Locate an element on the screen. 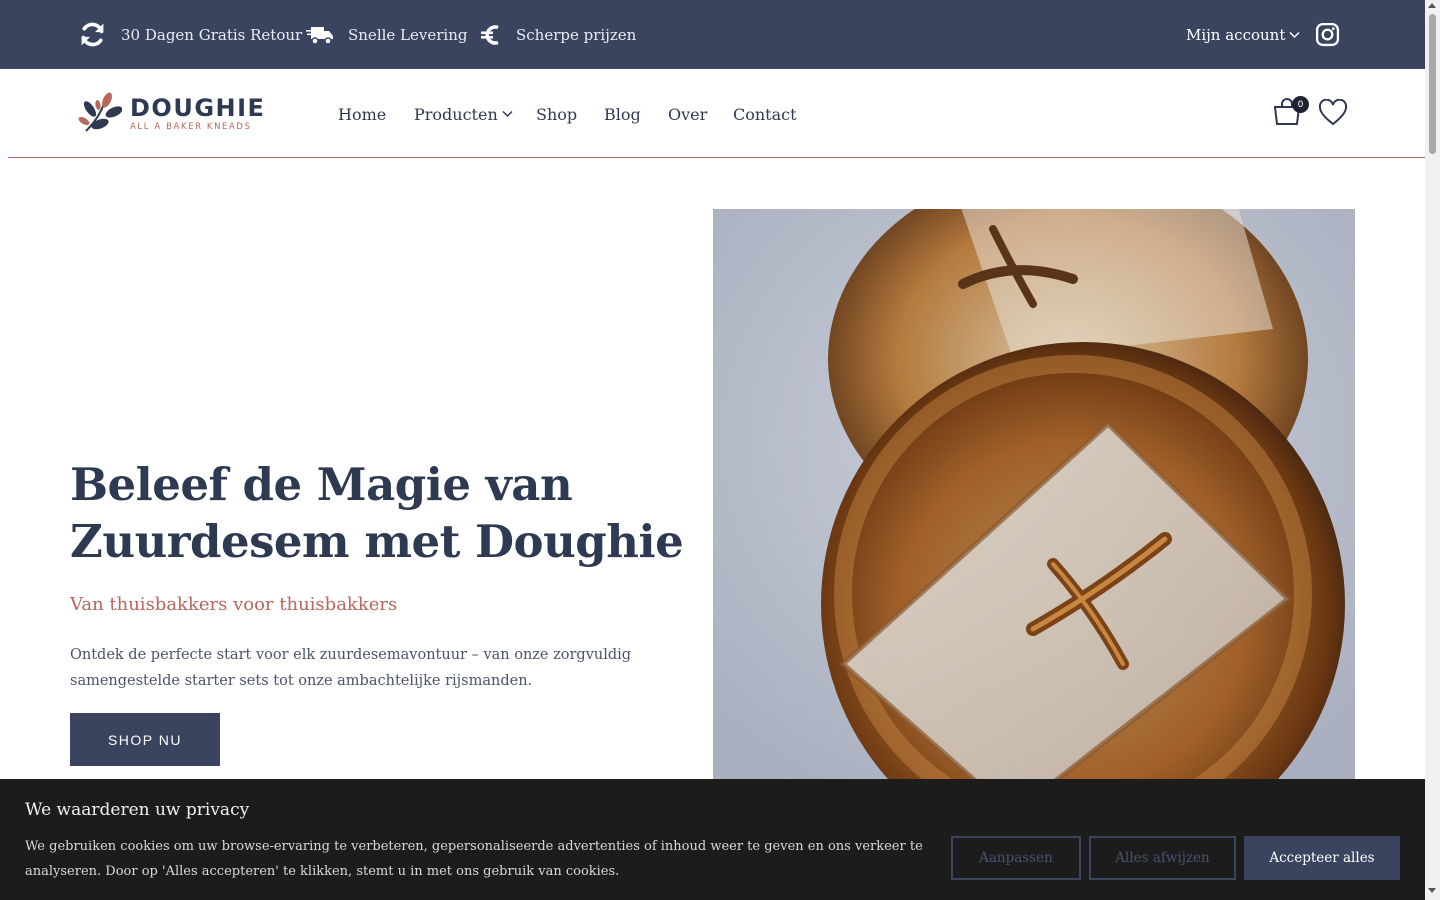  nav-products-label: Producten is located at coordinates (456, 114).